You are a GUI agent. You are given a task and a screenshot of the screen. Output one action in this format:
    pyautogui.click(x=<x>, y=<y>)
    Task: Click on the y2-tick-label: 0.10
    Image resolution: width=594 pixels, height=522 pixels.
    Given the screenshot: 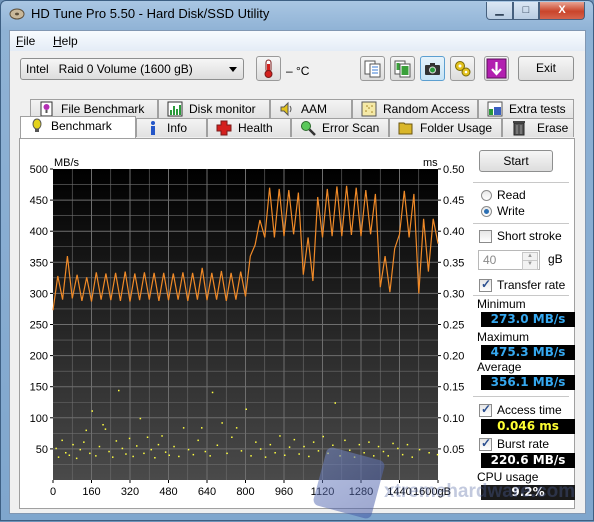 What is the action you would take?
    pyautogui.click(x=453, y=419)
    